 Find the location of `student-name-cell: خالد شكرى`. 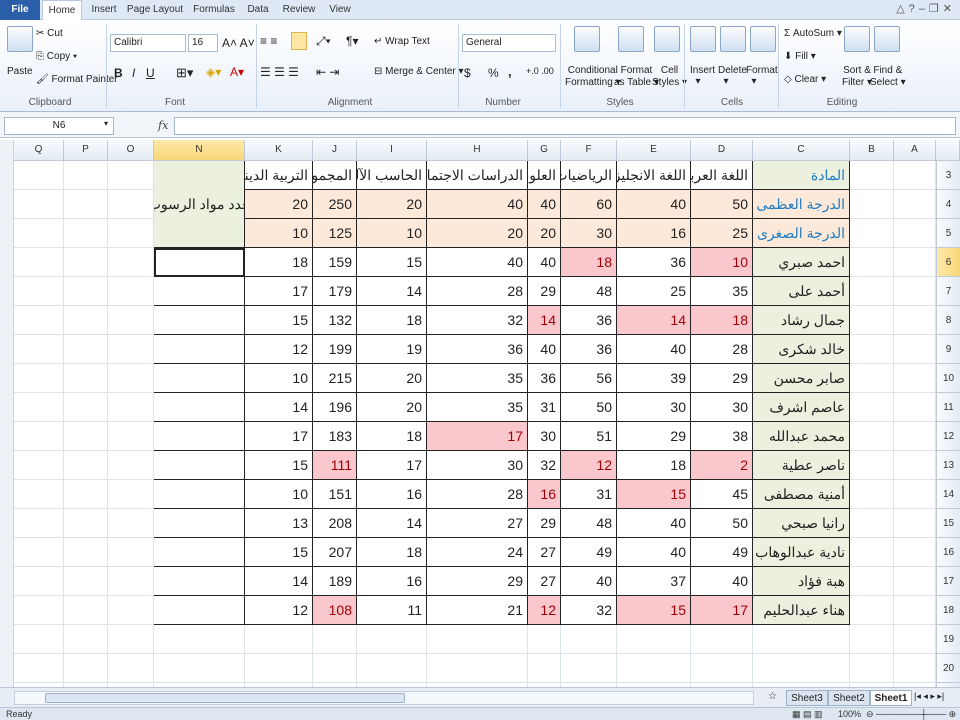

student-name-cell: خالد شكرى is located at coordinates (801, 349).